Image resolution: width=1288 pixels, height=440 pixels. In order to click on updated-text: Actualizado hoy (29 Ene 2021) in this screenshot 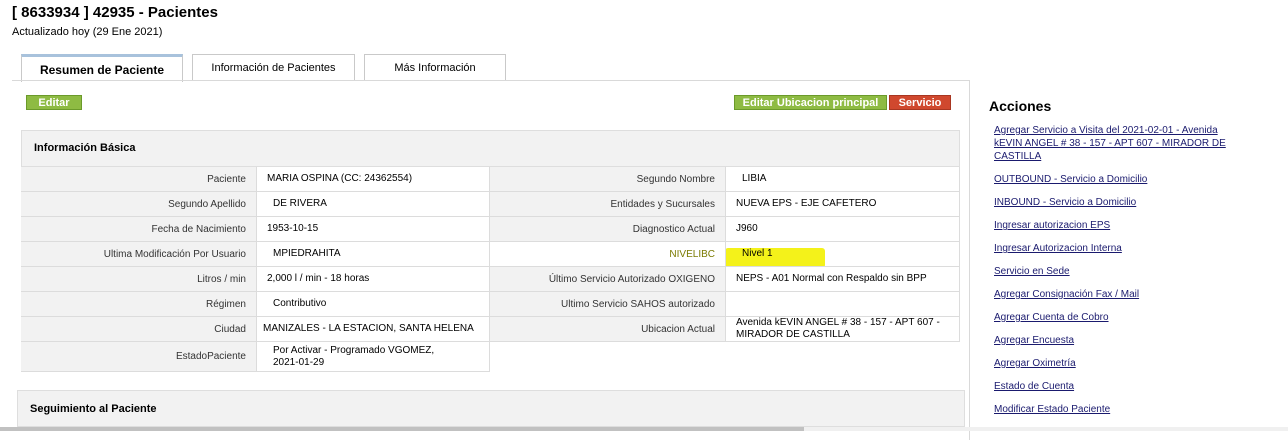, I will do `click(87, 32)`.